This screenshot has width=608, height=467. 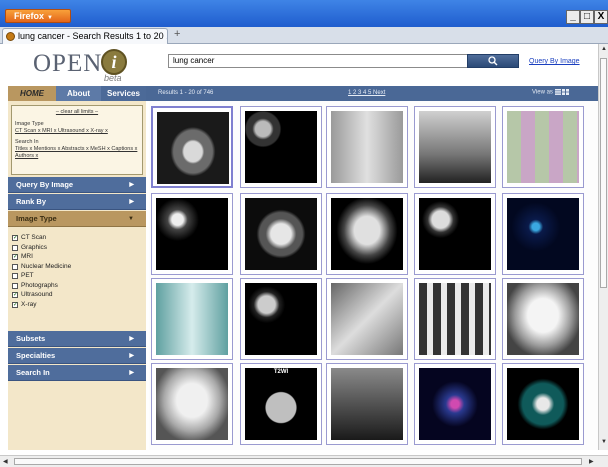 What do you see at coordinates (33, 372) in the screenshot?
I see `sidebar-search-in-label: Search In` at bounding box center [33, 372].